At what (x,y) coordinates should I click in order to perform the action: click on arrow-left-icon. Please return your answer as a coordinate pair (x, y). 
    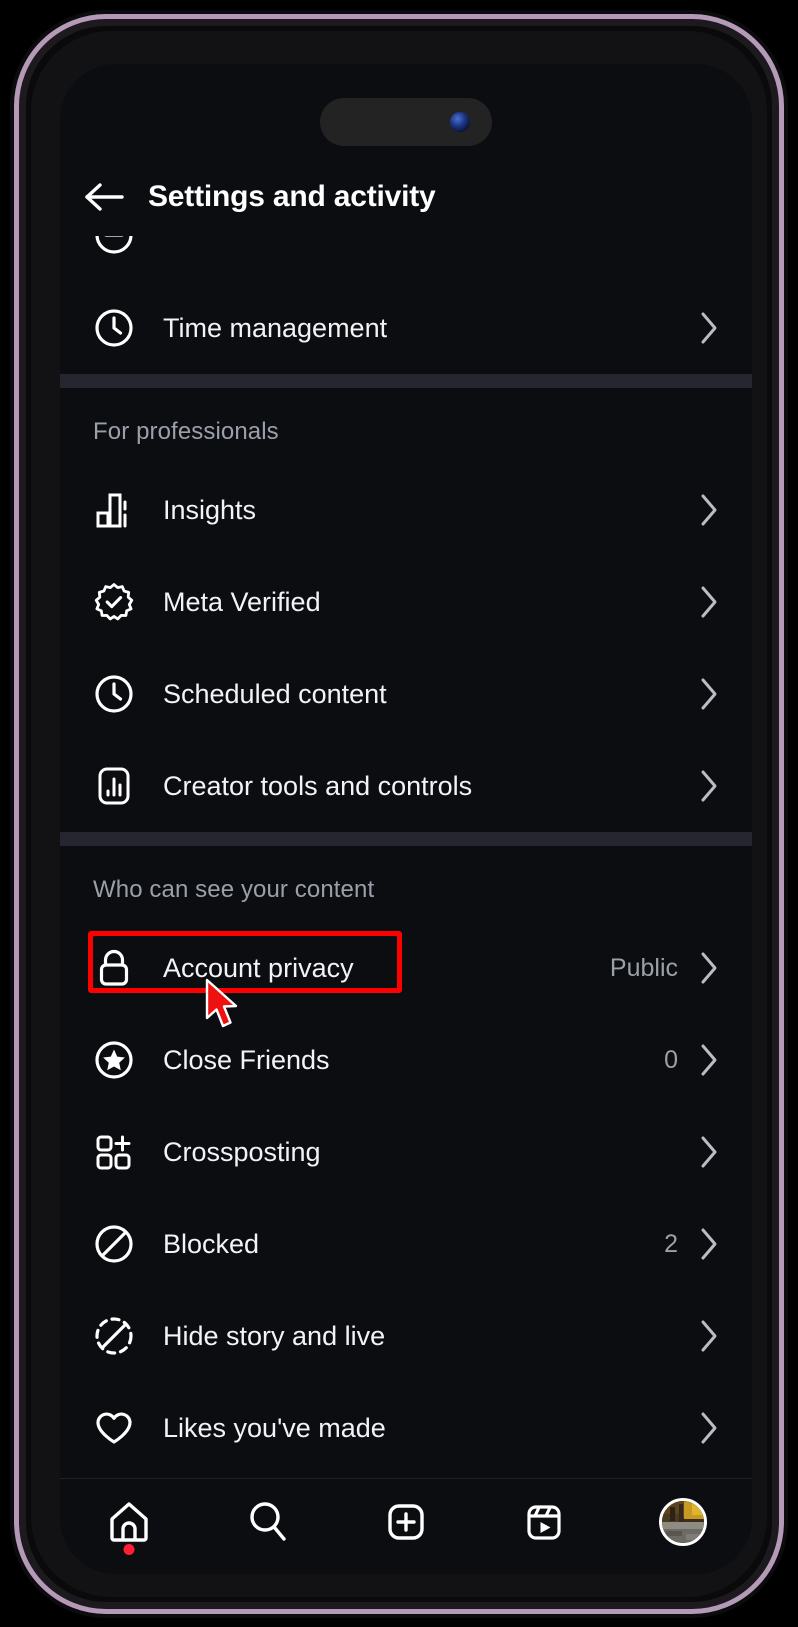
    Looking at the image, I should click on (104, 197).